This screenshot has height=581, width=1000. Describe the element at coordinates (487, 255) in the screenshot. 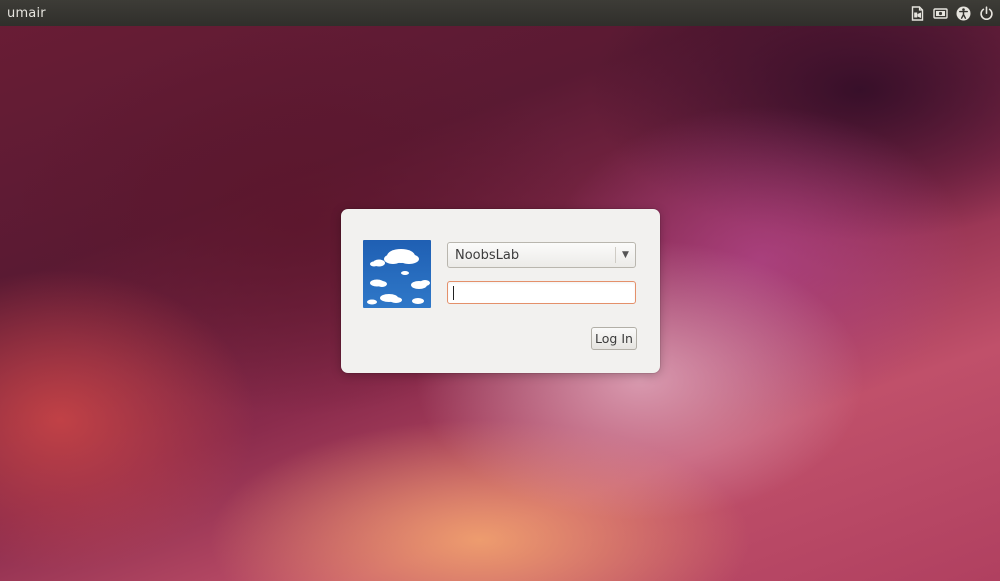

I see `selected-user-label: NoobsLab` at that location.